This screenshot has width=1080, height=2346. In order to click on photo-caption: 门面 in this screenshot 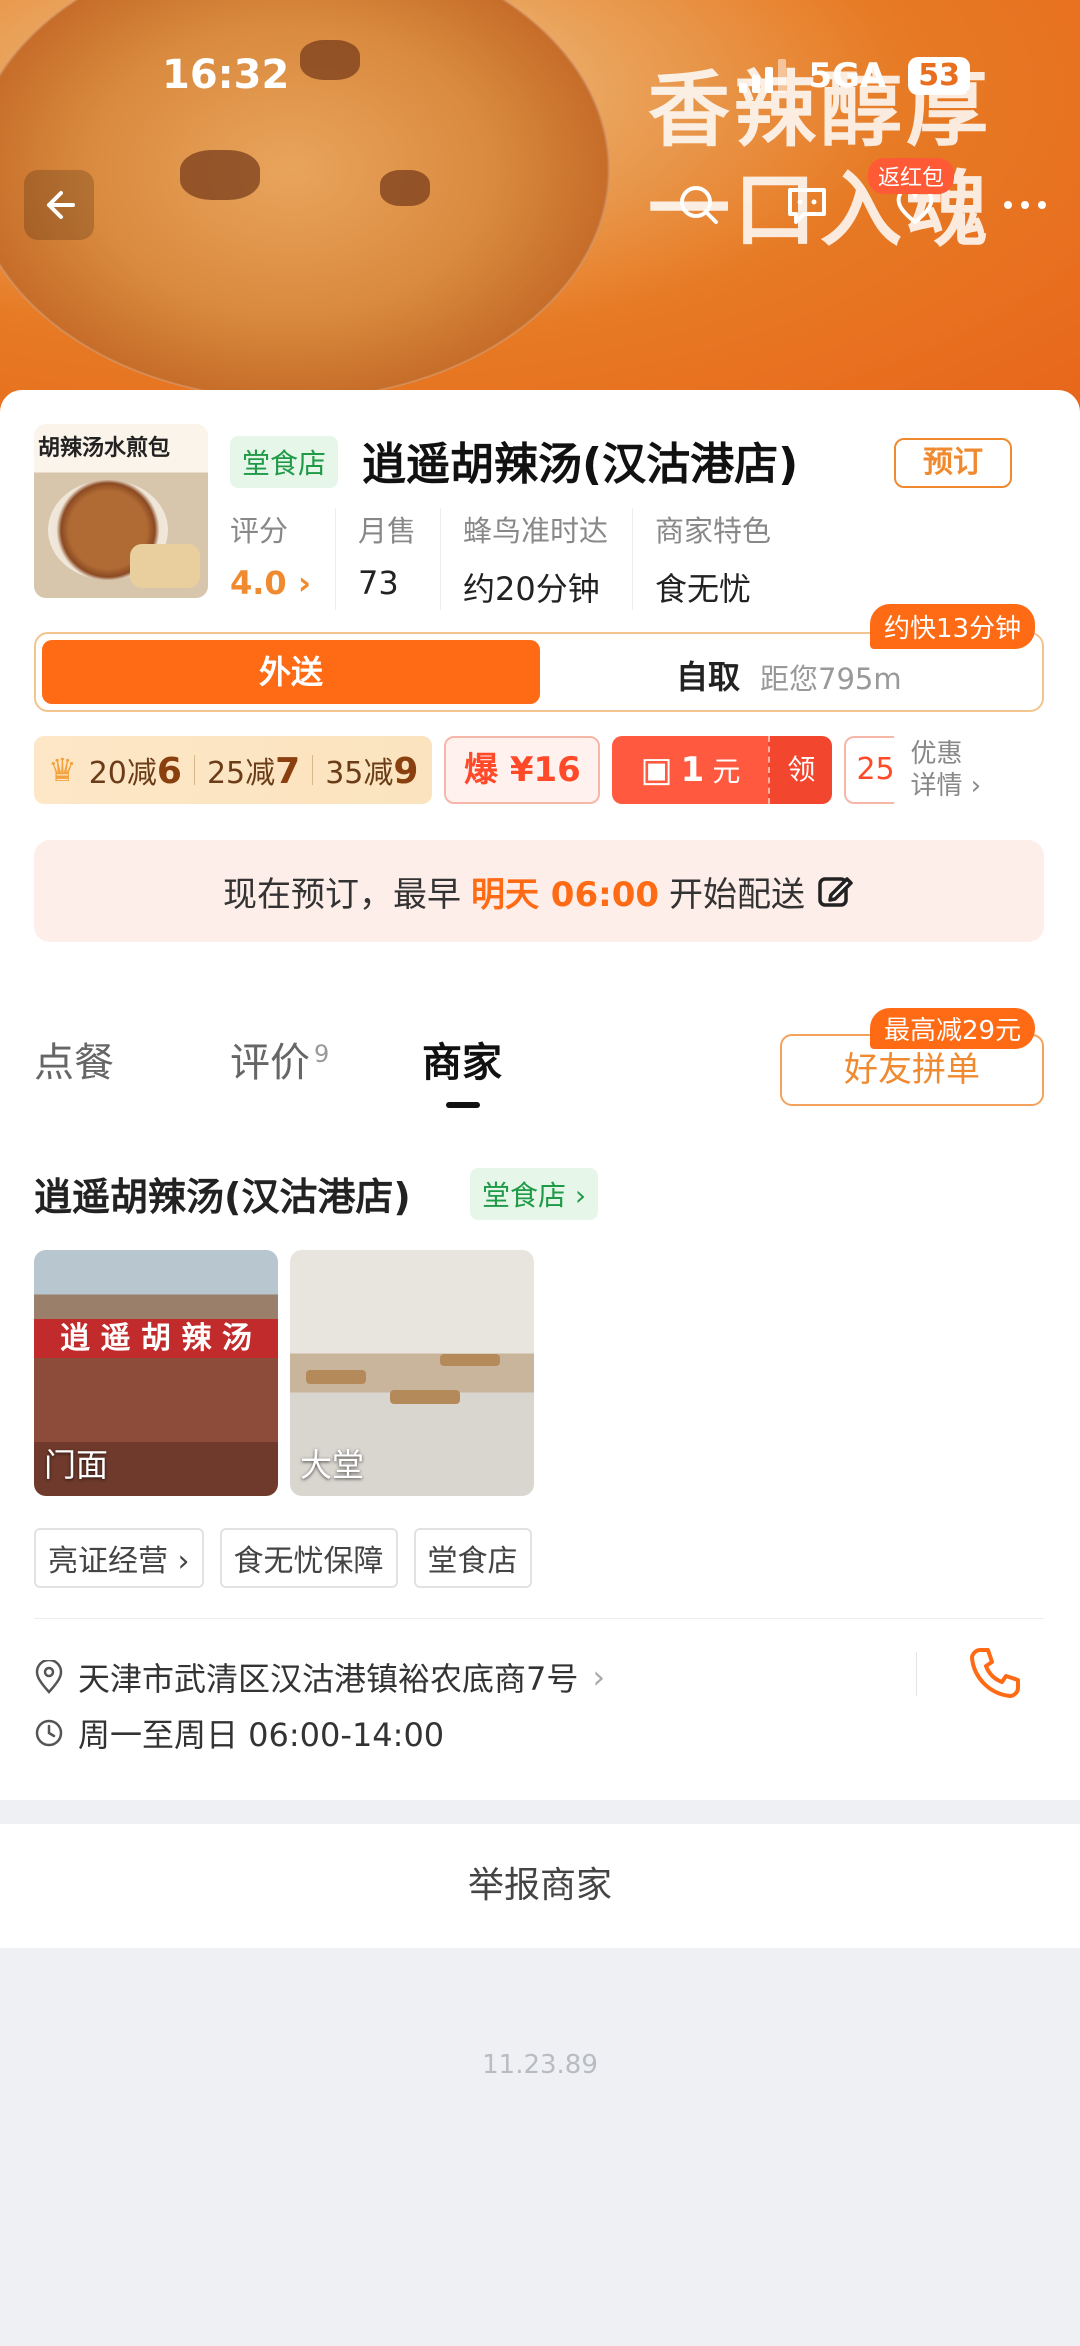, I will do `click(76, 1465)`.